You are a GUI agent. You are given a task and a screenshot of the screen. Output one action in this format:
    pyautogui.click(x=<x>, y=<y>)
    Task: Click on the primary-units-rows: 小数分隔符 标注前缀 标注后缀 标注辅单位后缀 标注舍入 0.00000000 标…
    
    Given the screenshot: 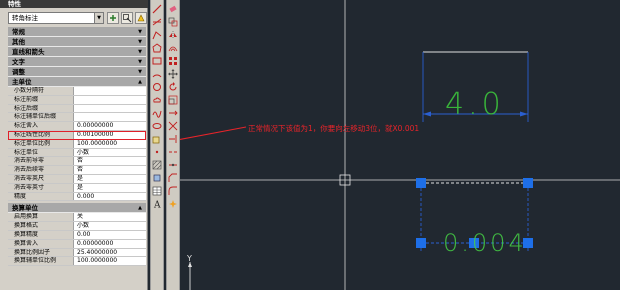 What is the action you would take?
    pyautogui.click(x=77, y=144)
    